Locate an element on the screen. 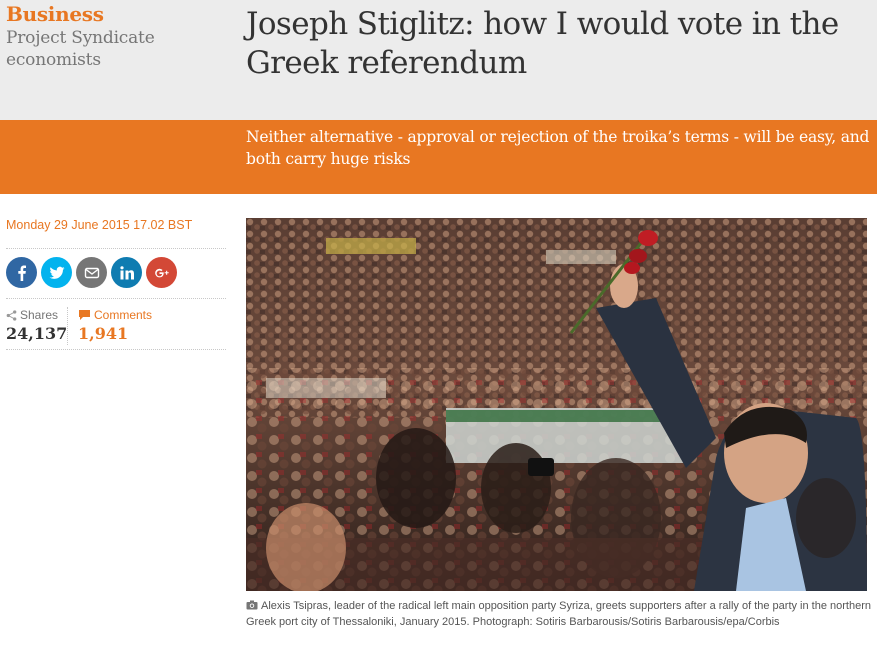  email-icon is located at coordinates (91, 272).